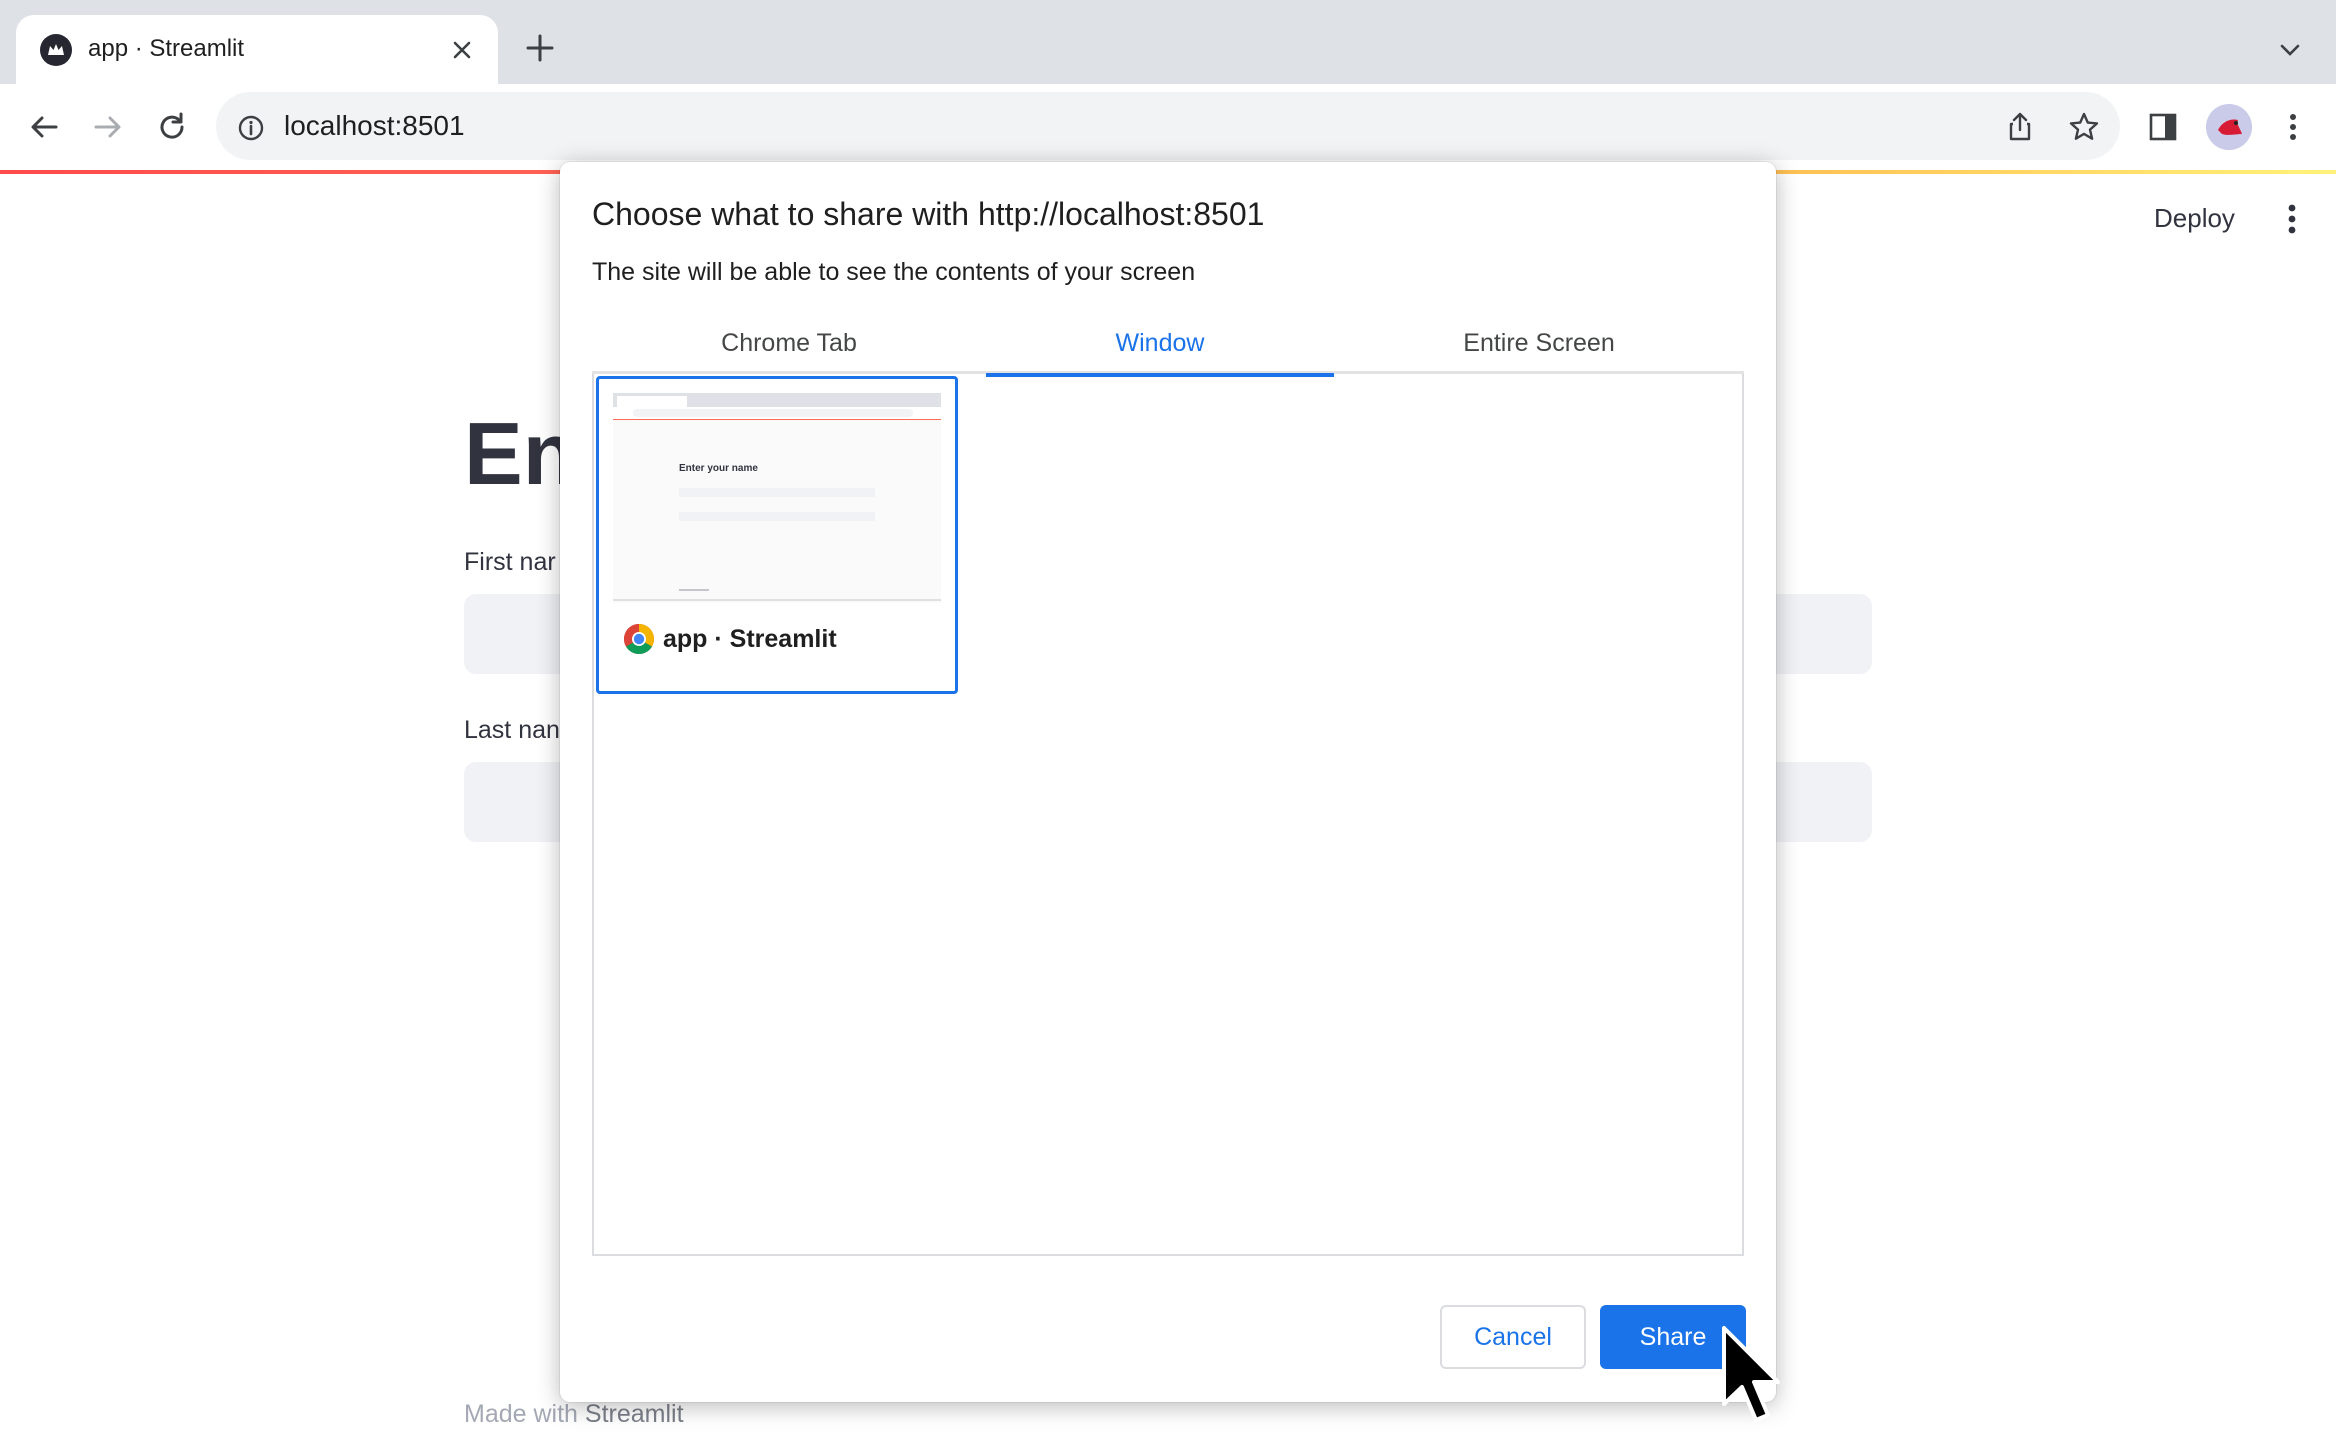 The height and width of the screenshot is (1456, 2336). What do you see at coordinates (510, 562) in the screenshot?
I see `first-name-label: First nar` at bounding box center [510, 562].